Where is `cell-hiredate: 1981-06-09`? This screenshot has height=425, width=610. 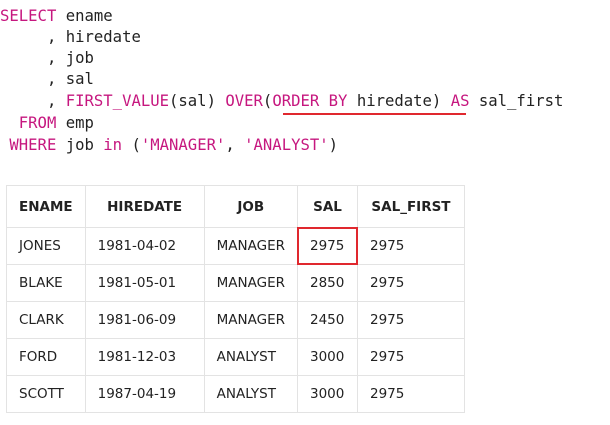
cell-hiredate: 1981-06-09 is located at coordinates (144, 320).